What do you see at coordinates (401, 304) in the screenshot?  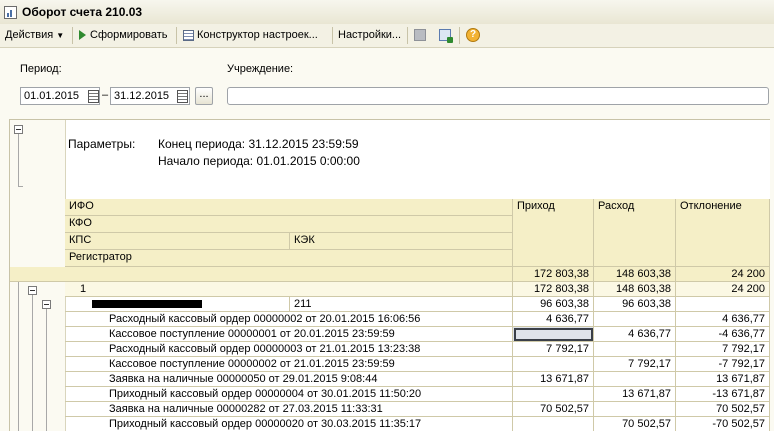 I see `group-kek-label: 211` at bounding box center [401, 304].